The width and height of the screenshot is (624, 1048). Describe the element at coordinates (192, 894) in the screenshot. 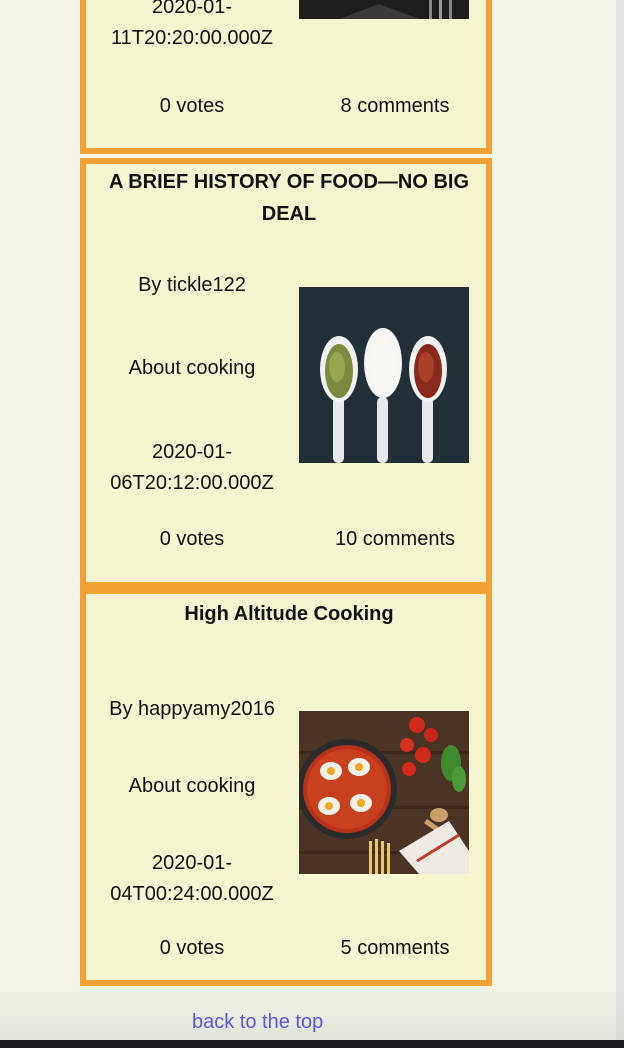

I see `post-date-line-2: 04T00:24:00.000Z` at that location.